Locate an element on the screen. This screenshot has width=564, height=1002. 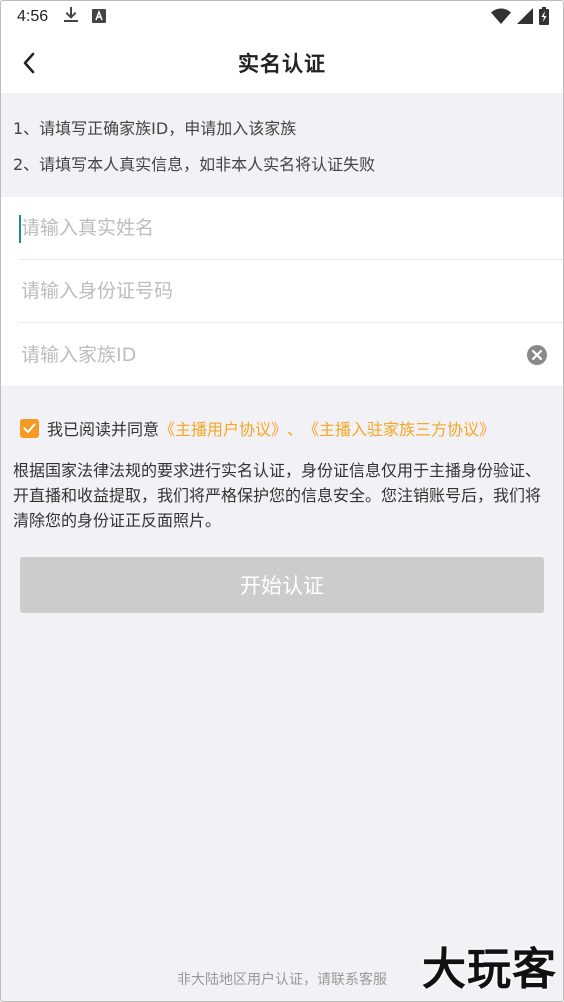
status-bar: 4:56 is located at coordinates (282, 17).